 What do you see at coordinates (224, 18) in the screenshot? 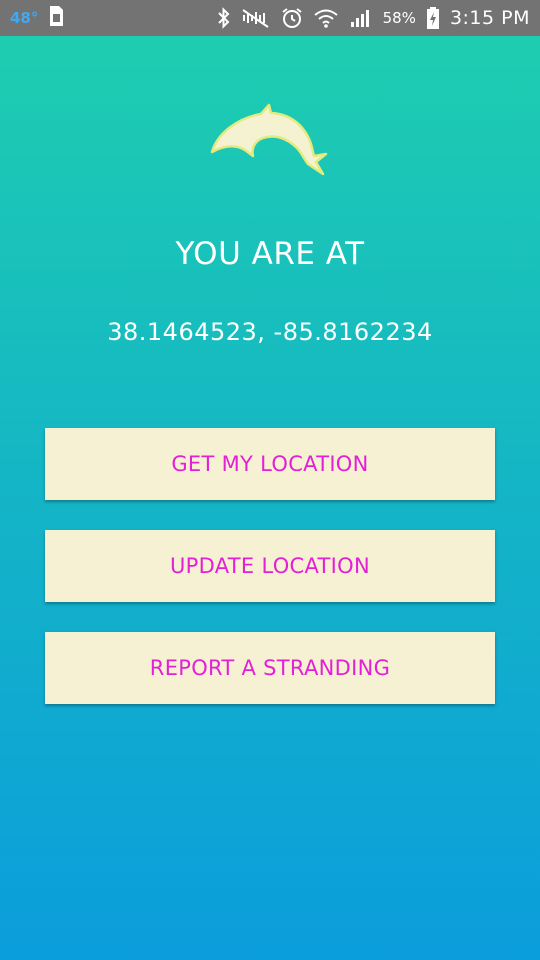
I see `bluetooth-icon` at bounding box center [224, 18].